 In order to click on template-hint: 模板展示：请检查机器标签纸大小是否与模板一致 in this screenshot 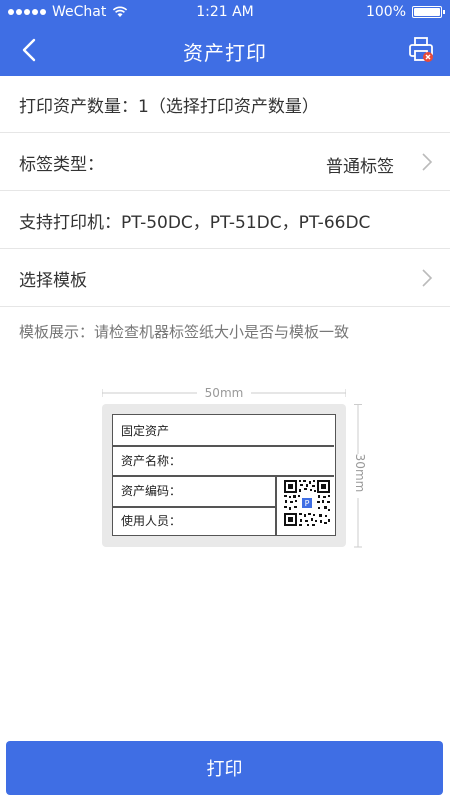, I will do `click(184, 332)`.